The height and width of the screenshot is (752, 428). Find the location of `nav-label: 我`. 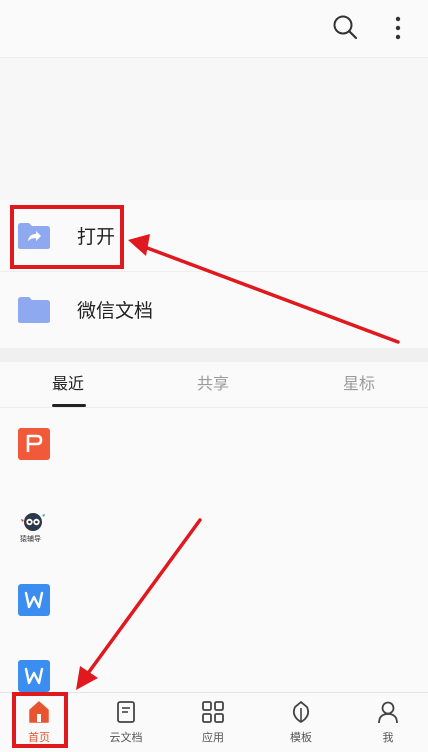

nav-label: 我 is located at coordinates (388, 737).